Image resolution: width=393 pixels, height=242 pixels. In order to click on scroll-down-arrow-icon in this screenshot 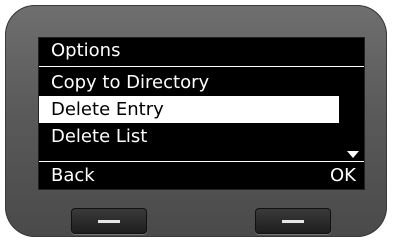, I will do `click(353, 154)`.